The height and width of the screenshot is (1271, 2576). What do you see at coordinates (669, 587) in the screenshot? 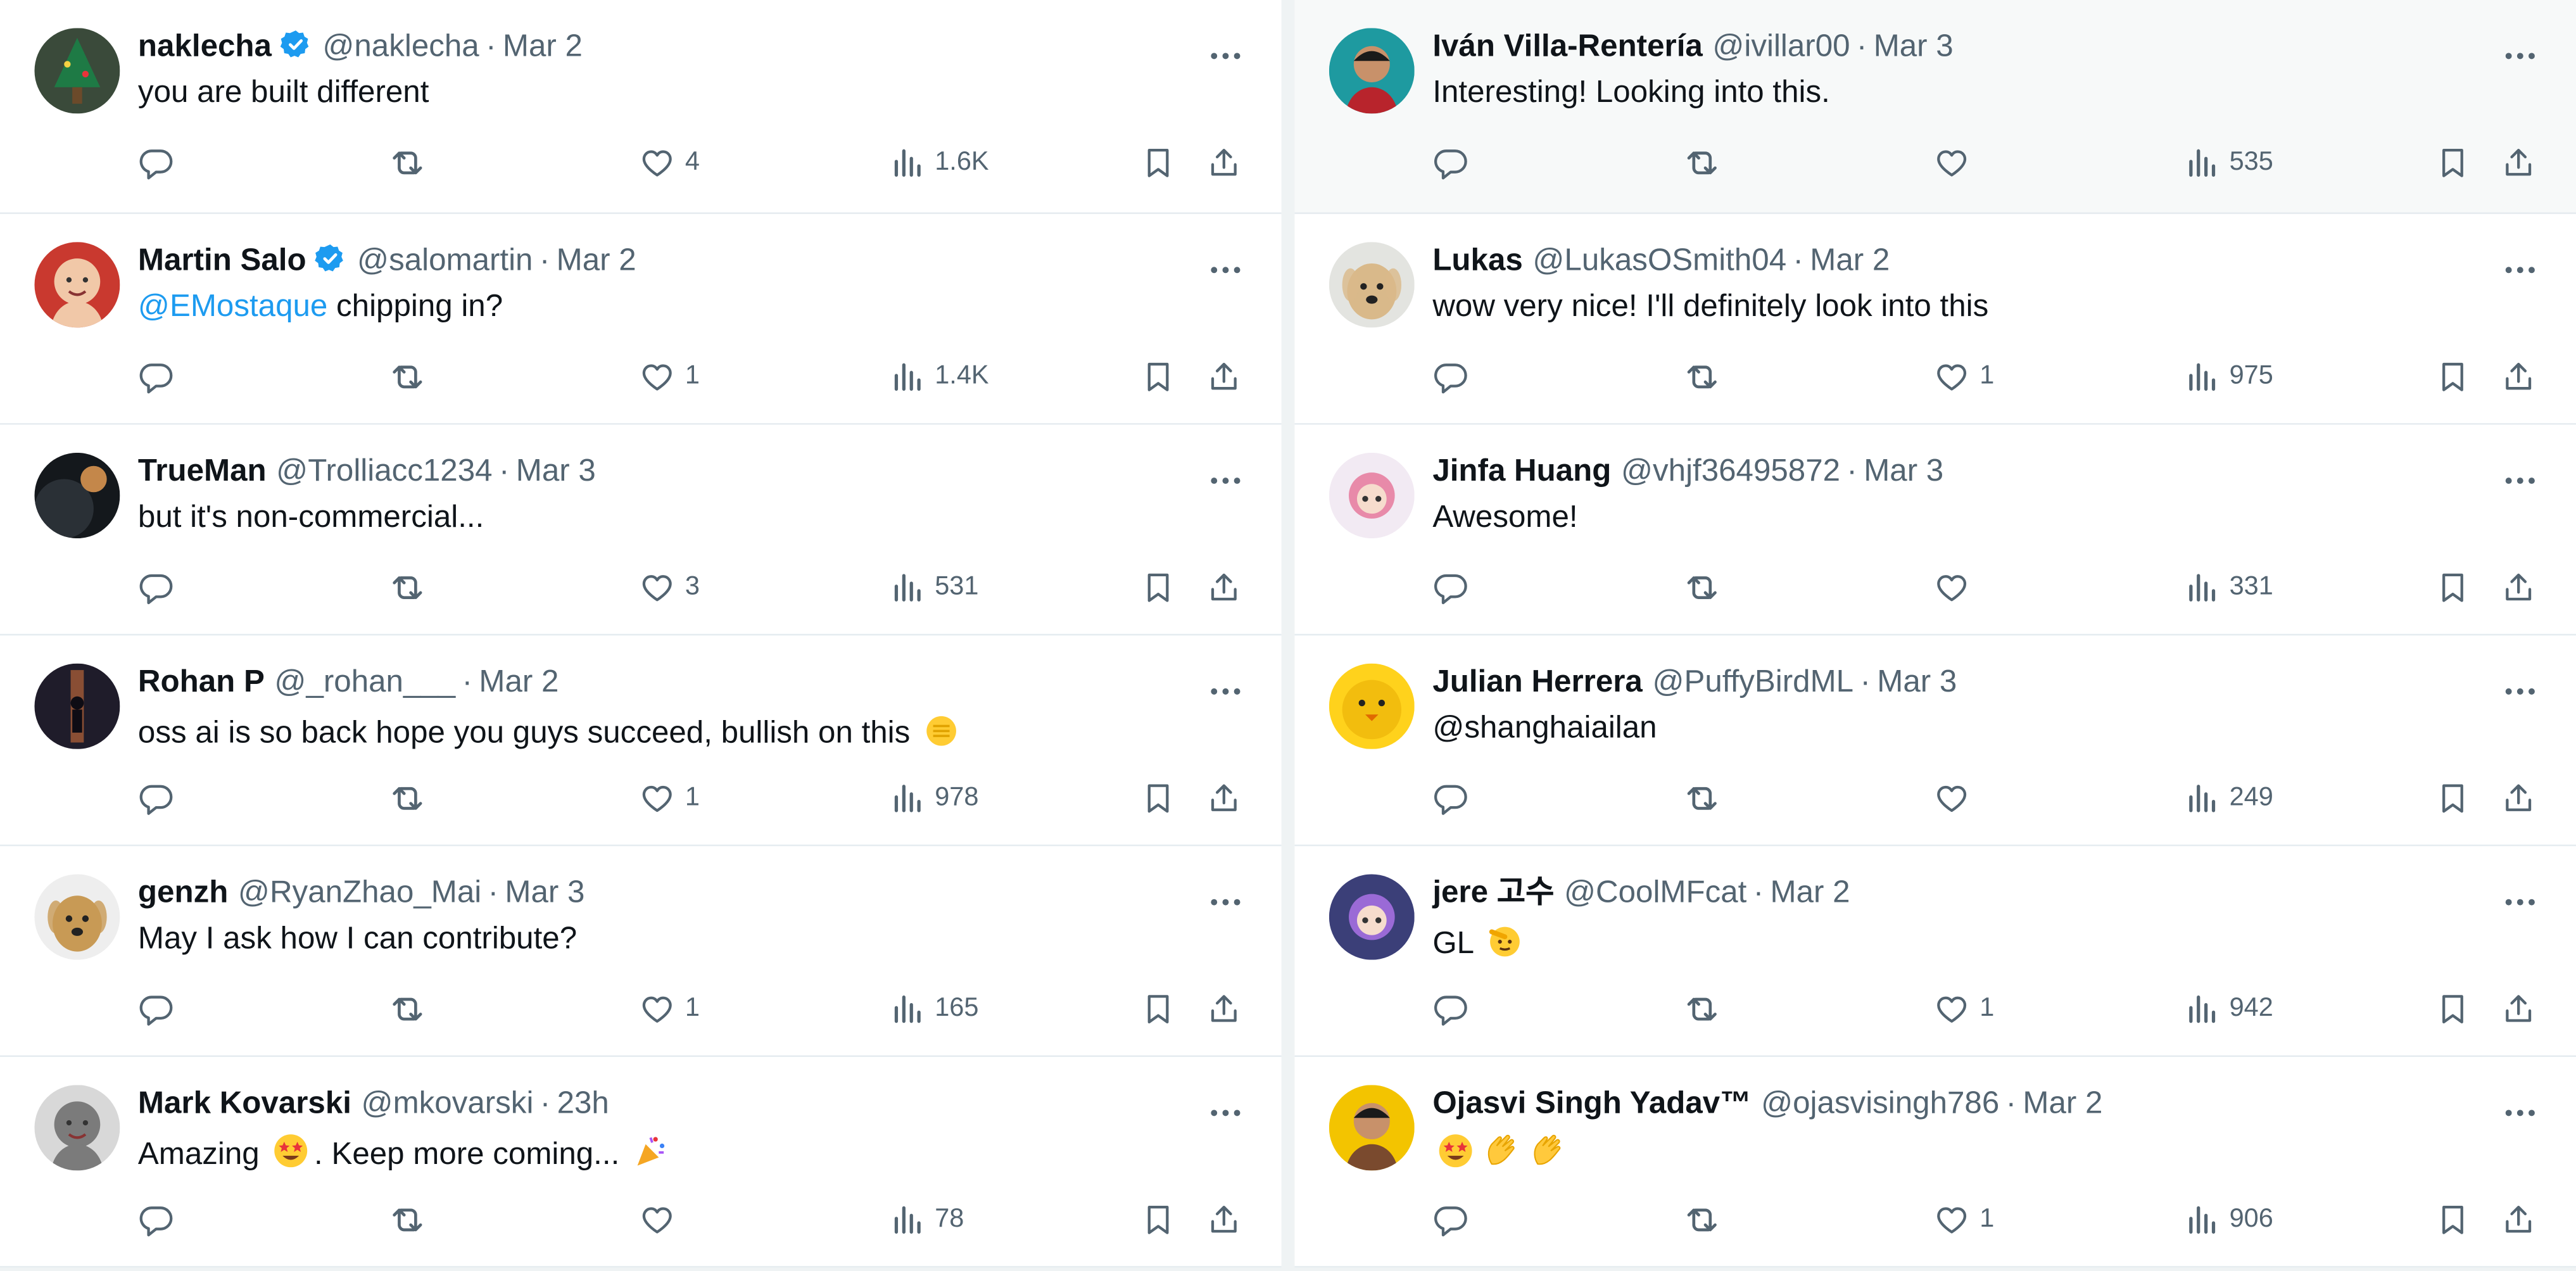
I see `like-button: 3` at bounding box center [669, 587].